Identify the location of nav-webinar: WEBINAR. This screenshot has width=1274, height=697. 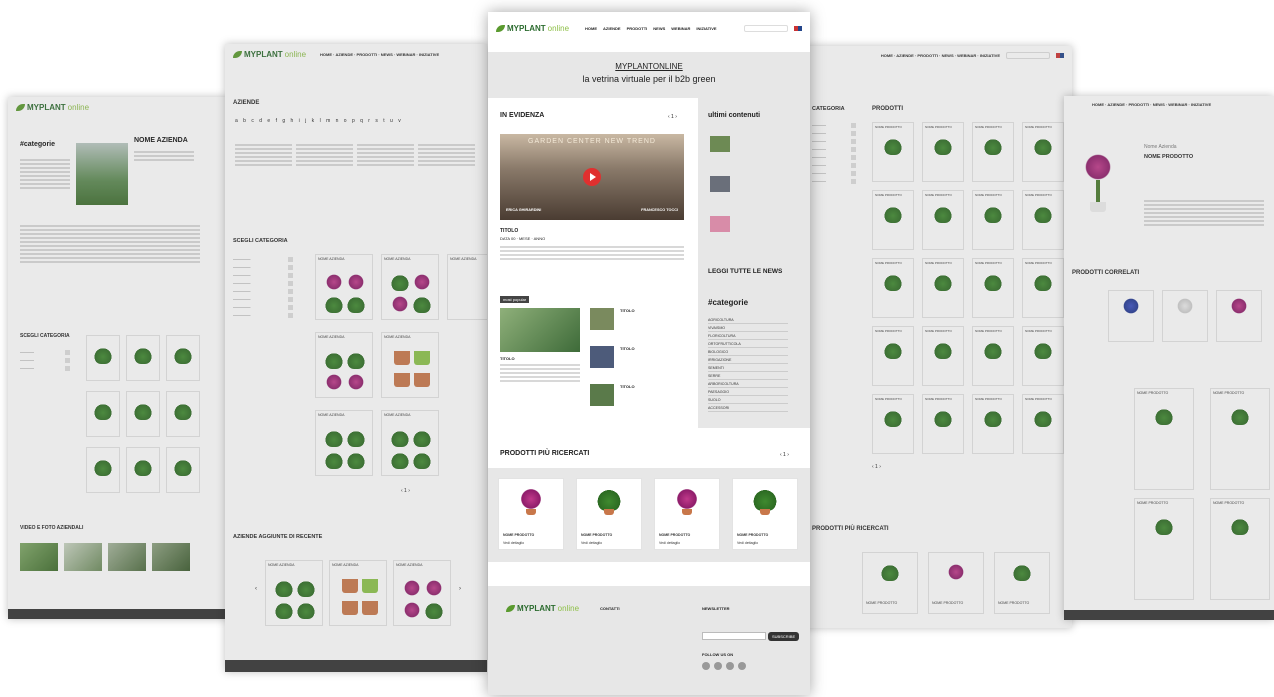
(680, 28).